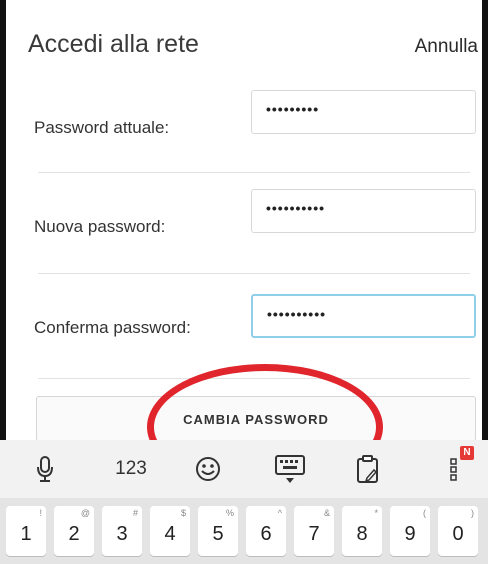 The width and height of the screenshot is (488, 564). What do you see at coordinates (368, 469) in the screenshot?
I see `clipboard-icon` at bounding box center [368, 469].